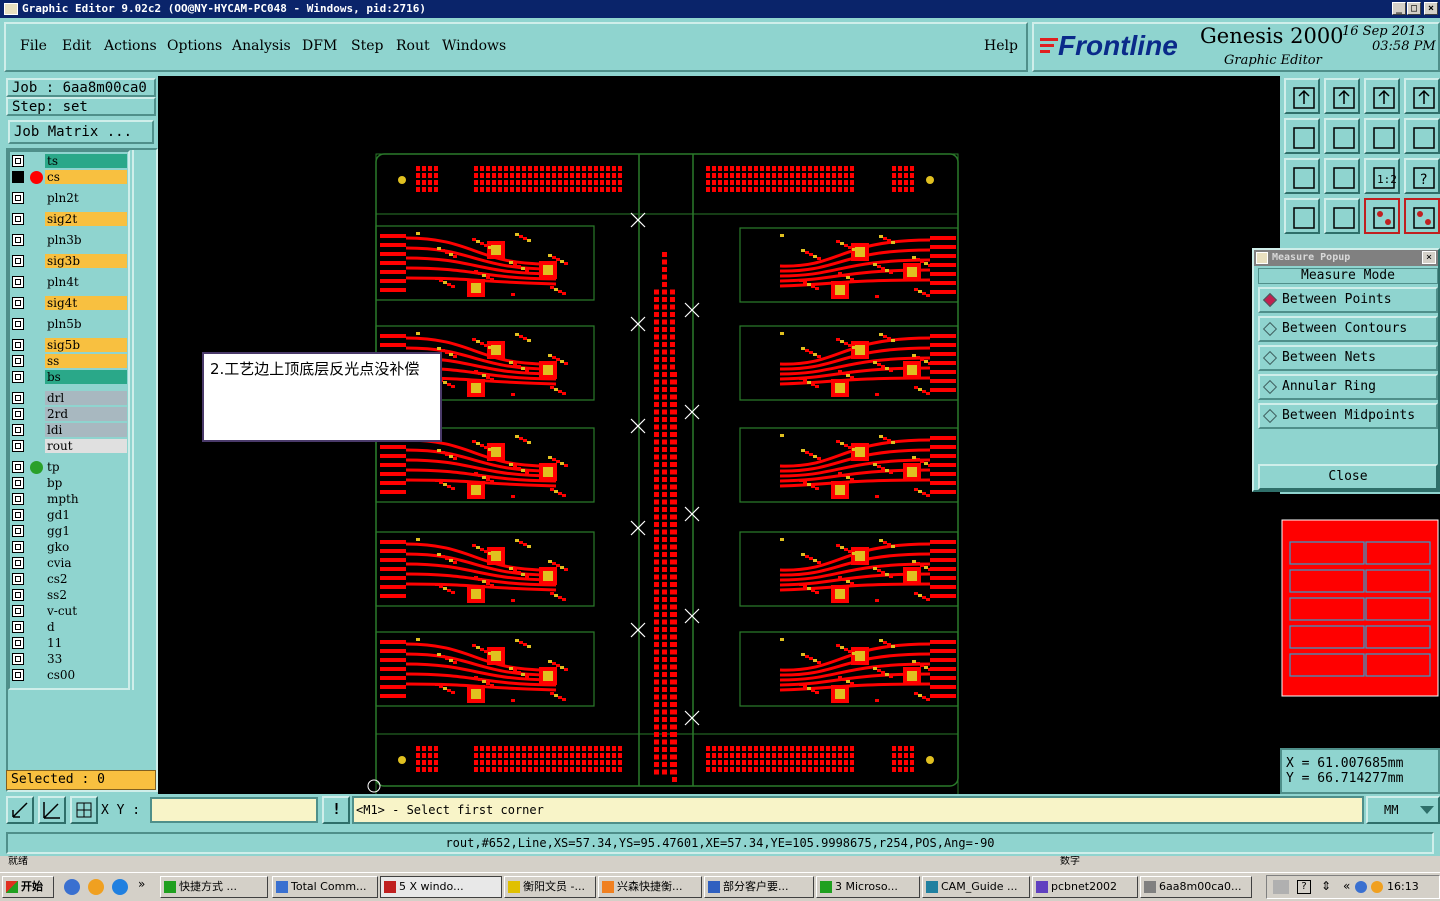 The image size is (1440, 901). Describe the element at coordinates (70, 161) in the screenshot. I see `layer-row: ts` at that location.